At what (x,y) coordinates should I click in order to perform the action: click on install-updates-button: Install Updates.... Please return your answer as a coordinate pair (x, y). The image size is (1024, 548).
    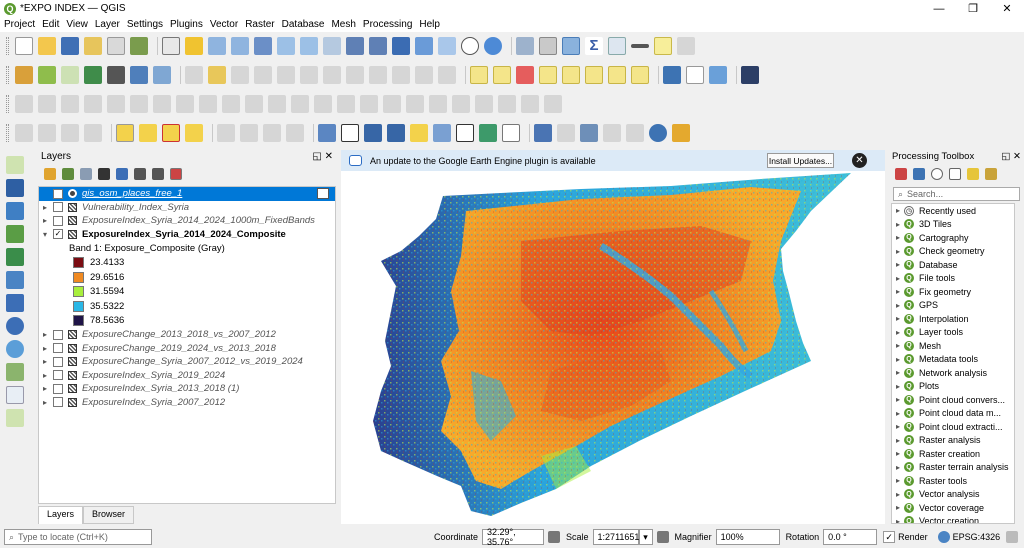
    Looking at the image, I should click on (800, 160).